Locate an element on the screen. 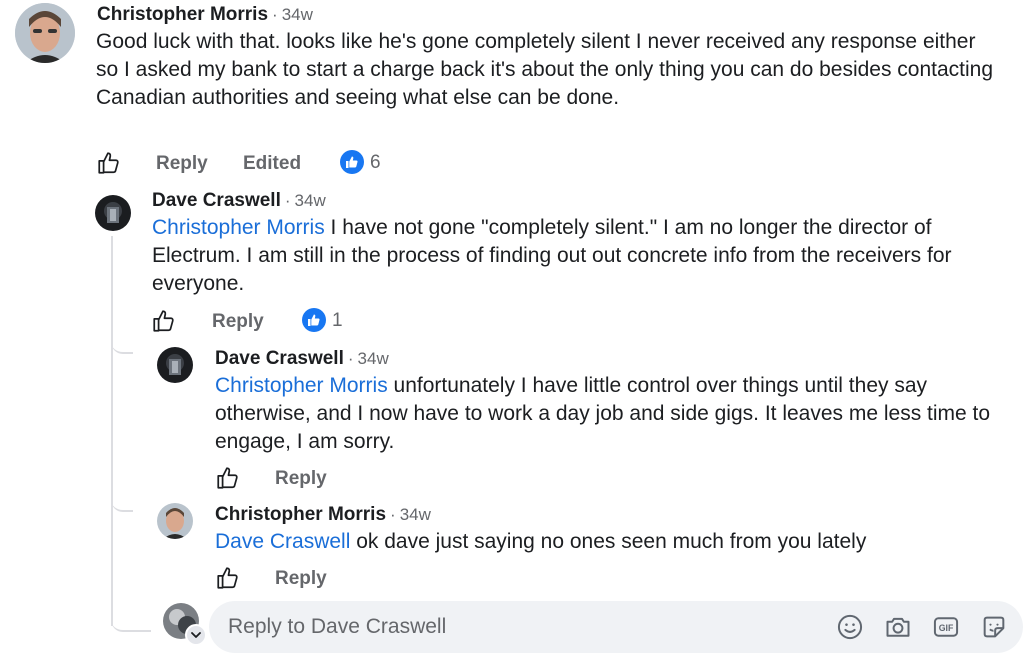 The height and width of the screenshot is (668, 1034). reaction-count: 6 is located at coordinates (375, 163).